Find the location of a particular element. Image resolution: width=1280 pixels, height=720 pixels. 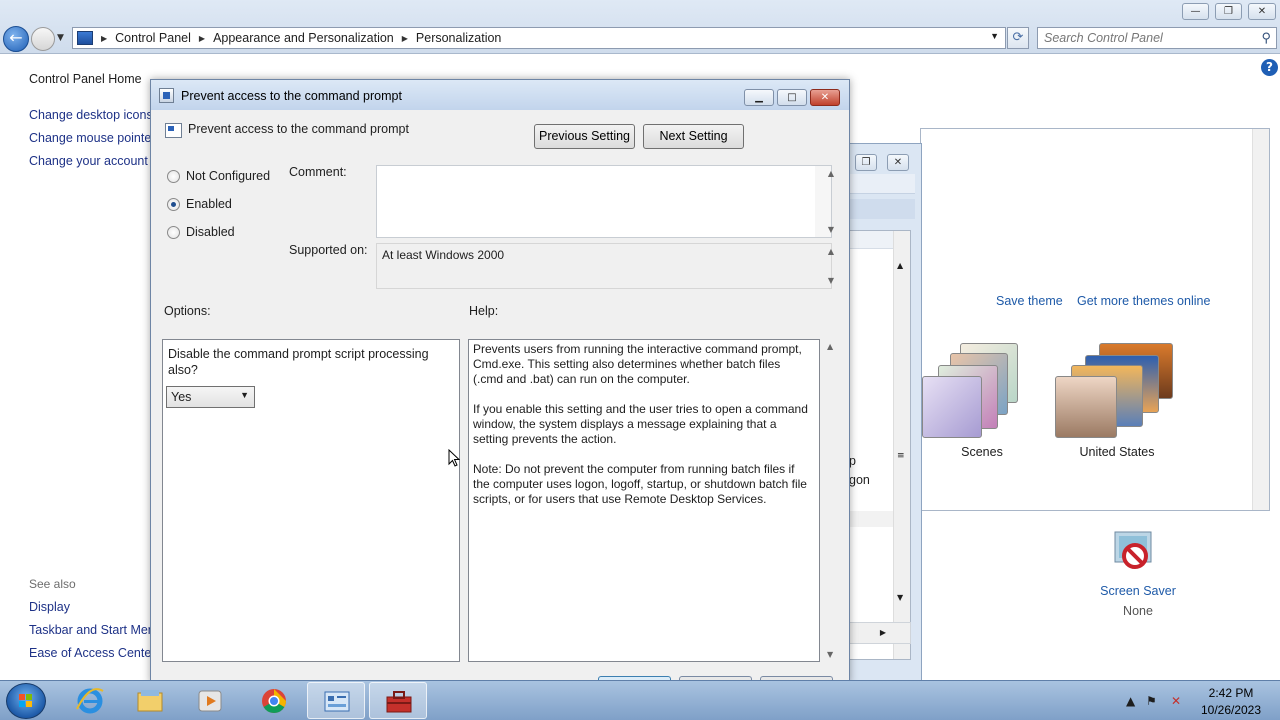

recent-pages-chevron-icon: ▼ is located at coordinates (60, 38).